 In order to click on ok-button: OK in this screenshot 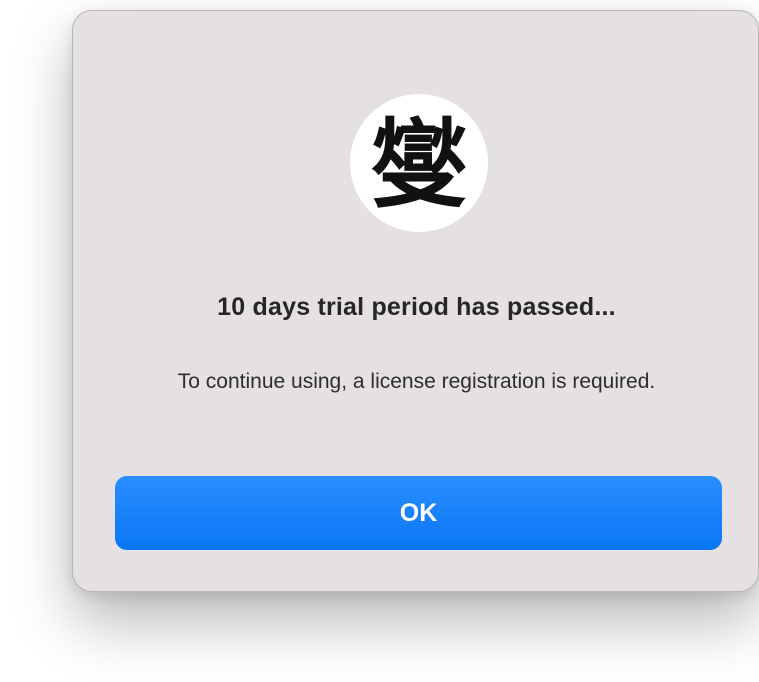, I will do `click(418, 513)`.